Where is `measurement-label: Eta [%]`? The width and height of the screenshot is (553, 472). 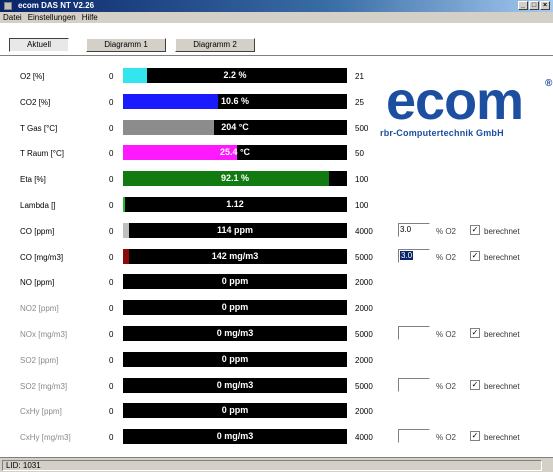
measurement-label: Eta [%] is located at coordinates (33, 180).